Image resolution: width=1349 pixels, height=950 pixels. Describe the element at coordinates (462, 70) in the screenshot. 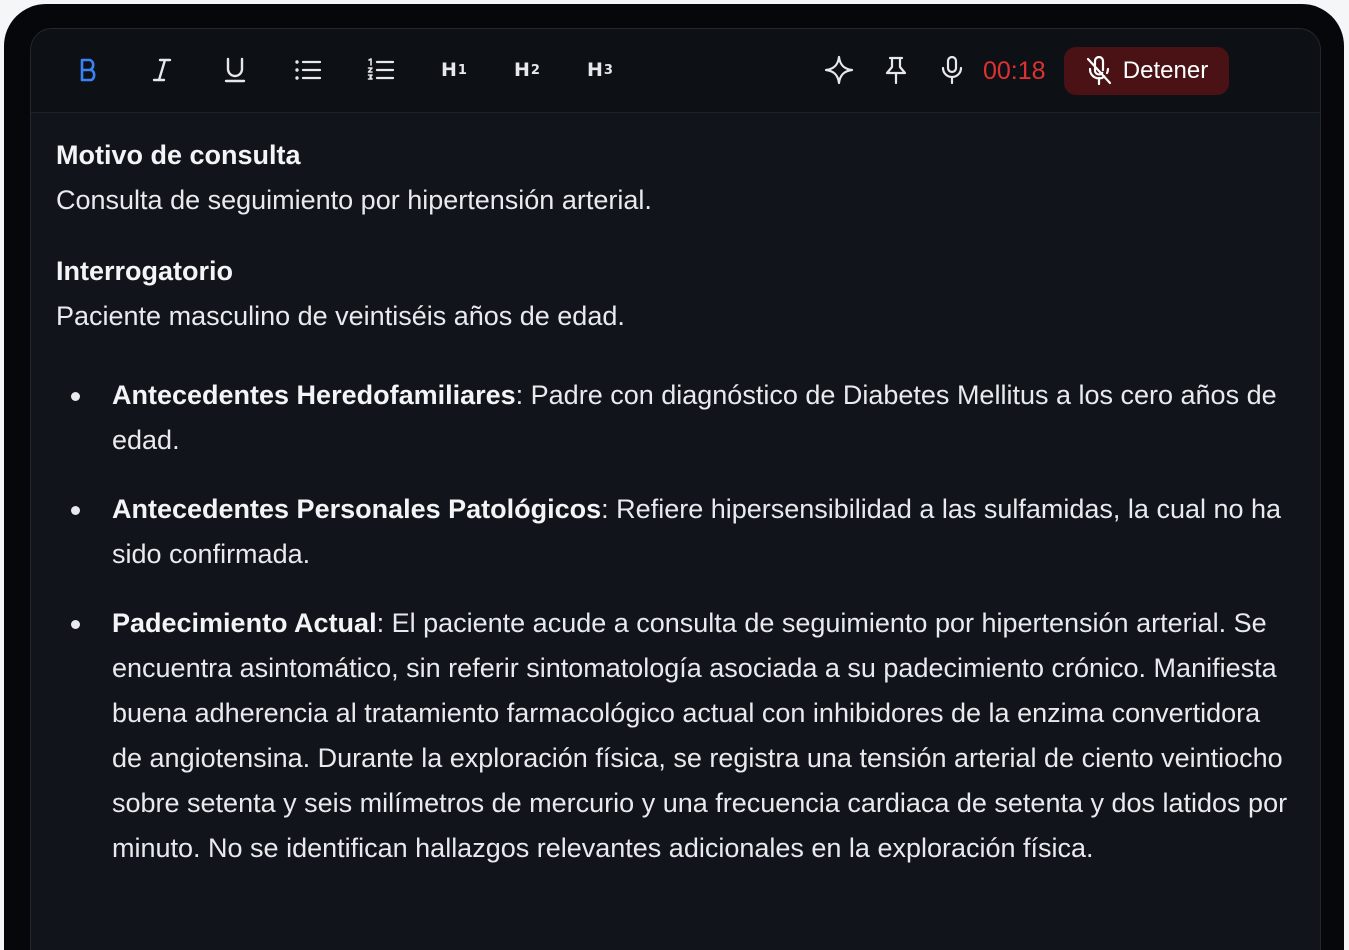

I see `heading-1-sub: 1` at that location.